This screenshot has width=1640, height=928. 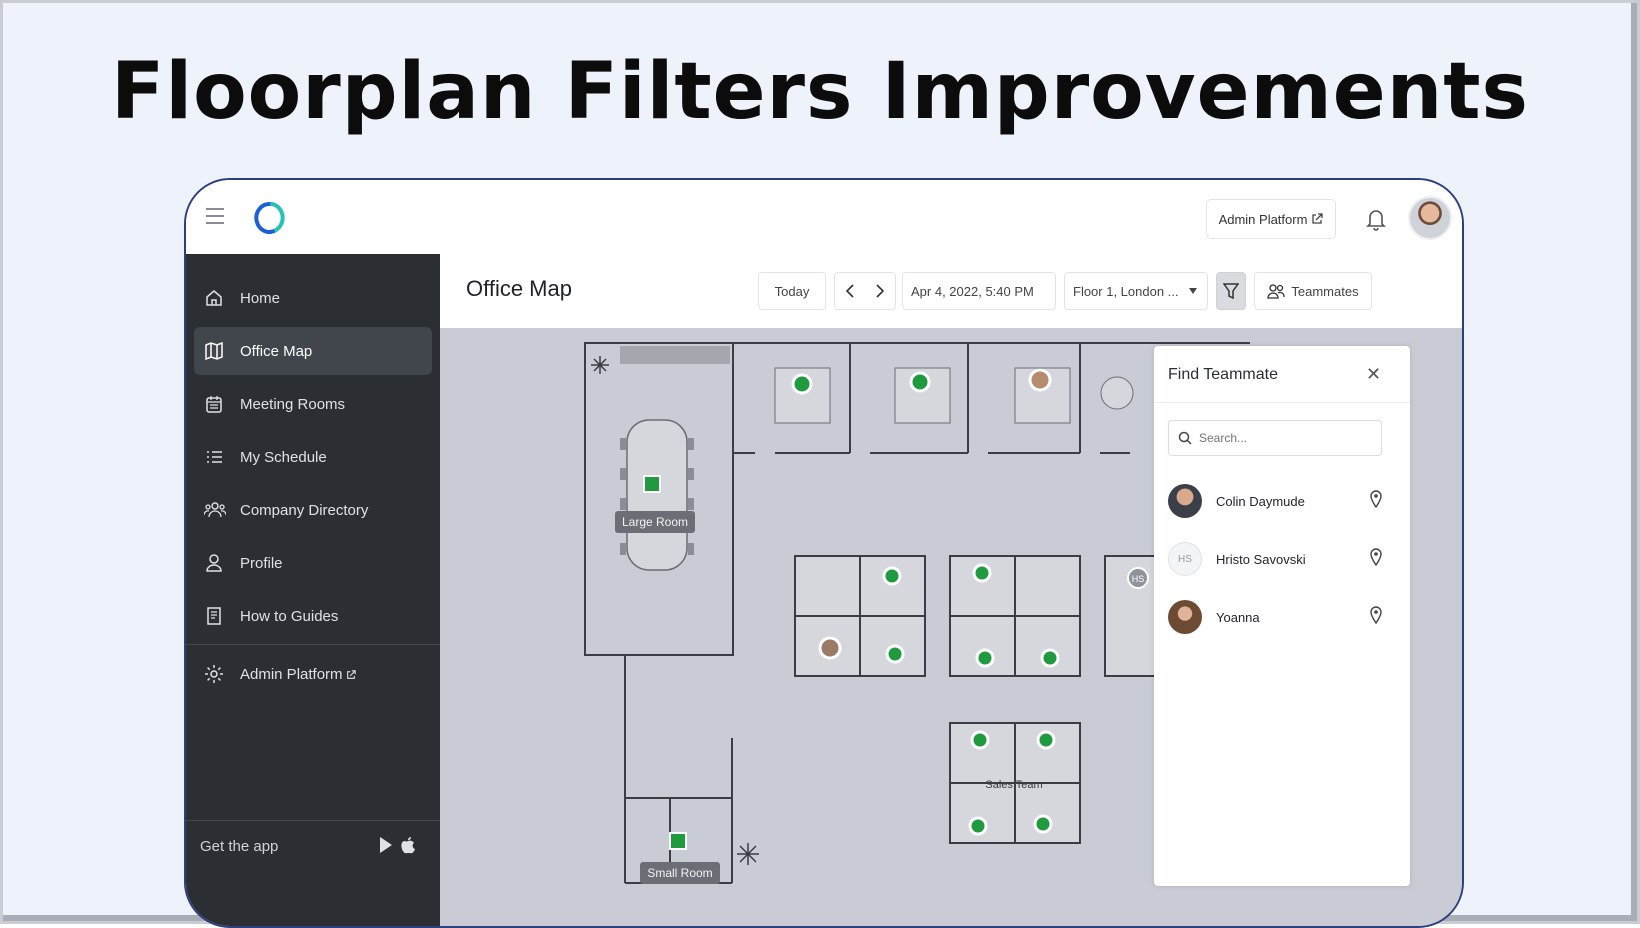 I want to click on top-bar: Admin Platform, so click(x=824, y=217).